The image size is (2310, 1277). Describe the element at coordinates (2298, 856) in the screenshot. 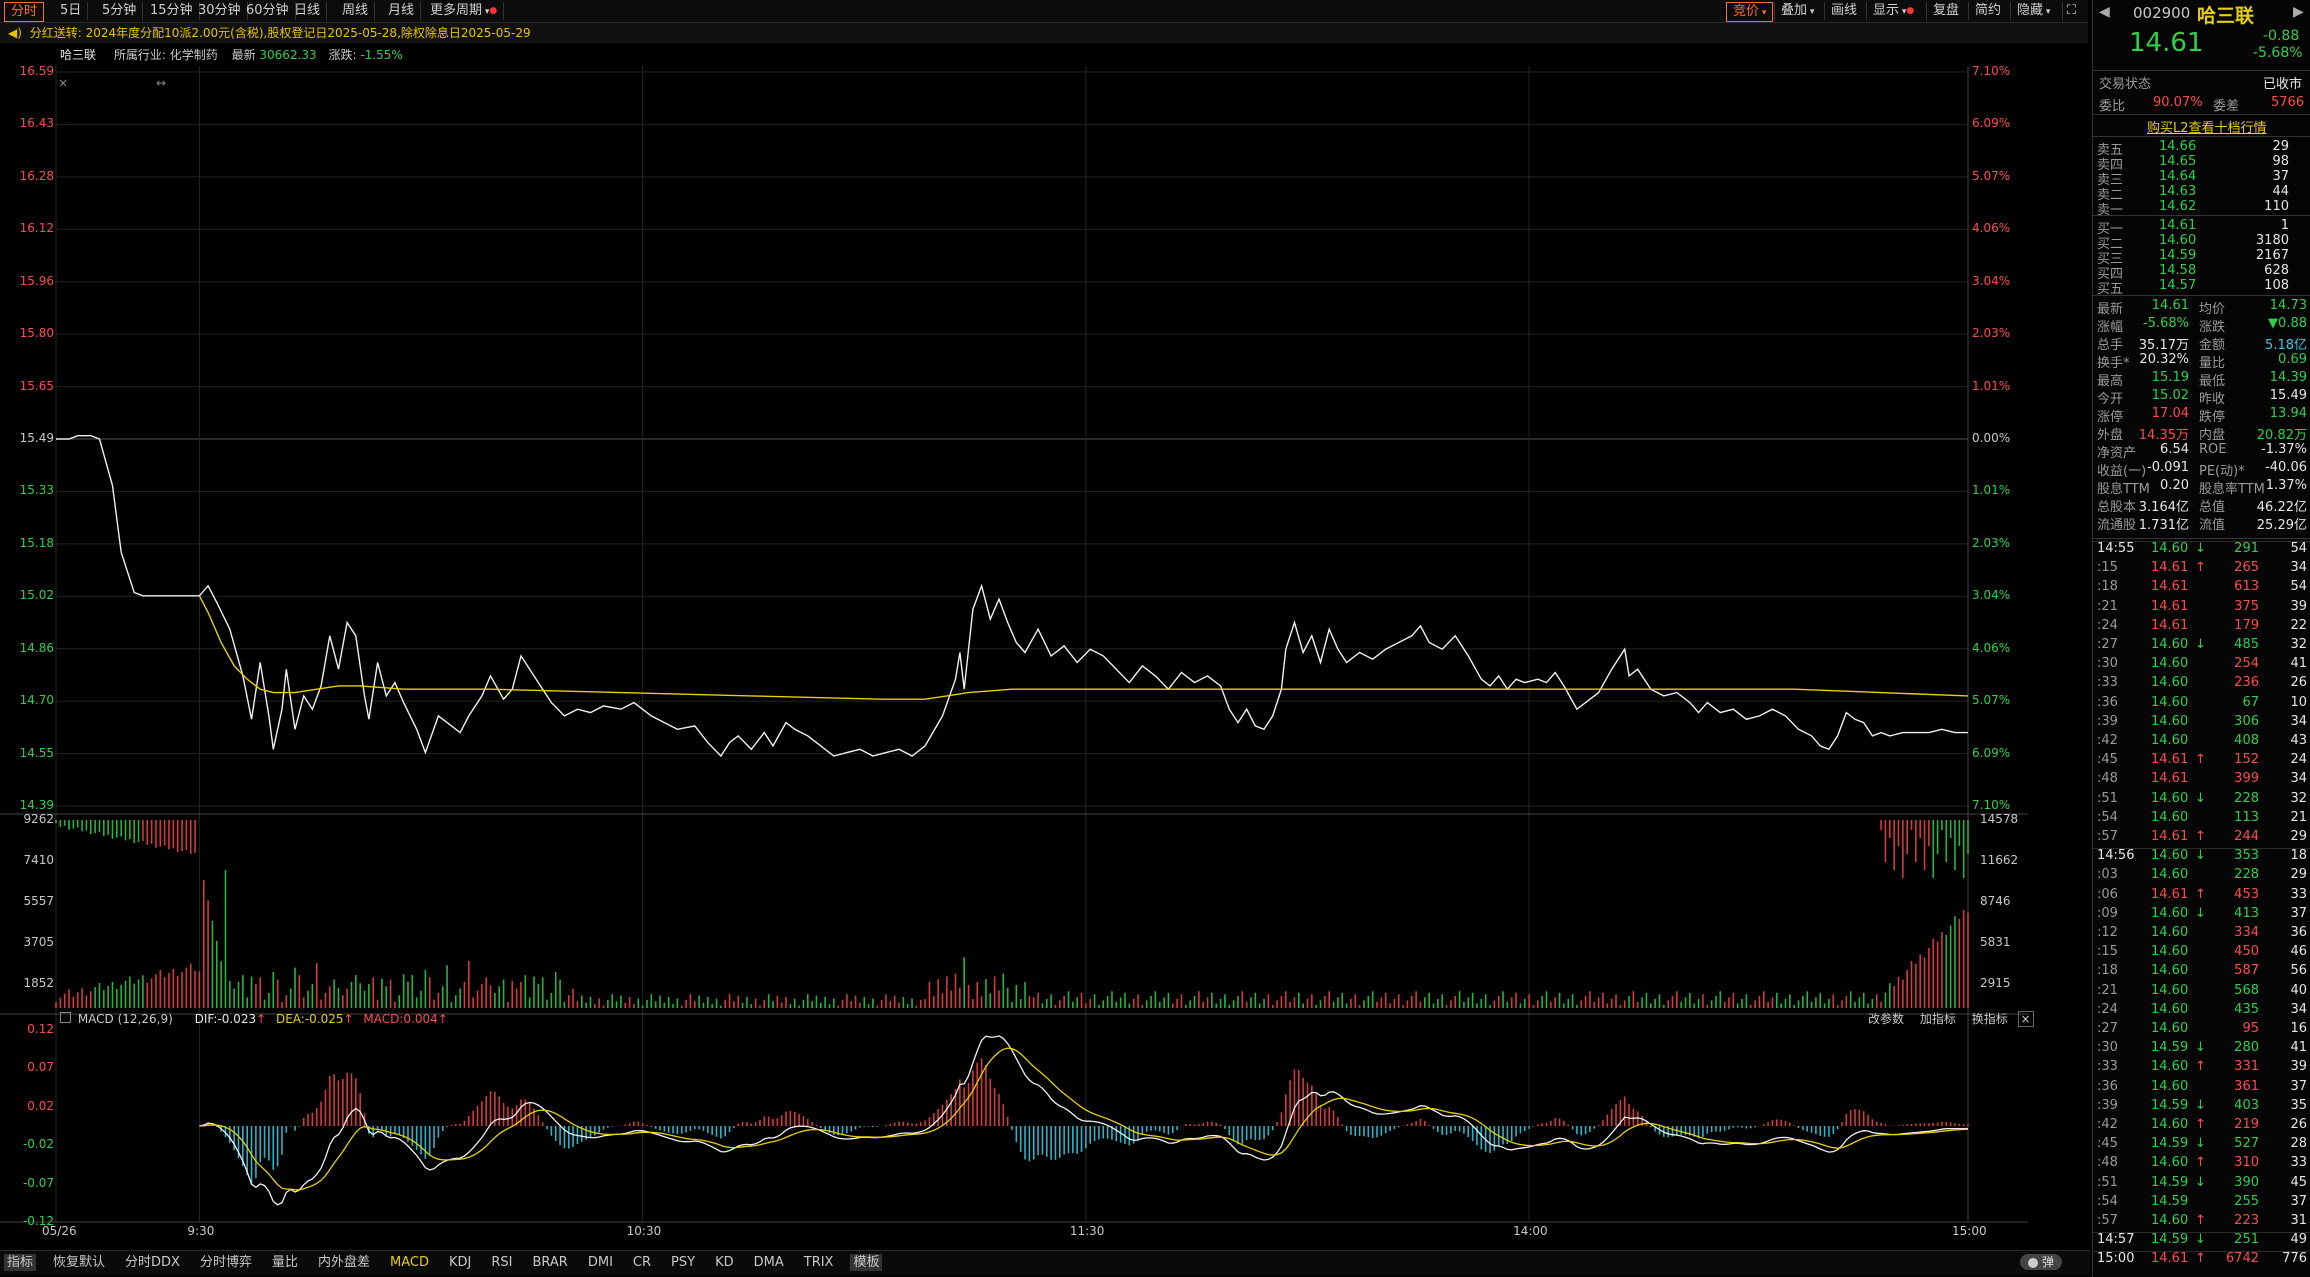

I see `tick-count: 18` at that location.